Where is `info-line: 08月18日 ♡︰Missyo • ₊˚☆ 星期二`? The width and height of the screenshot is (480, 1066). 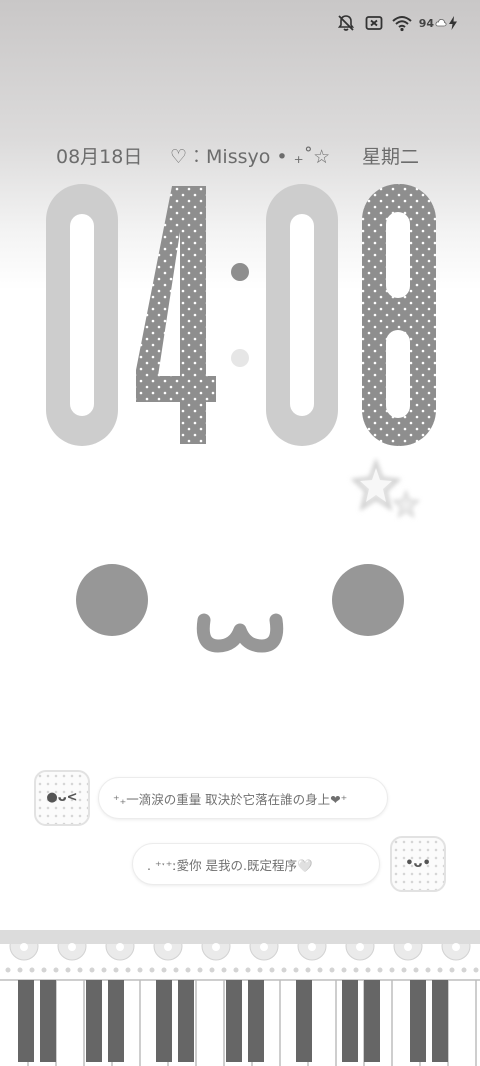 info-line: 08月18日 ♡︰Missyo • ₊˚☆ 星期二 is located at coordinates (240, 157).